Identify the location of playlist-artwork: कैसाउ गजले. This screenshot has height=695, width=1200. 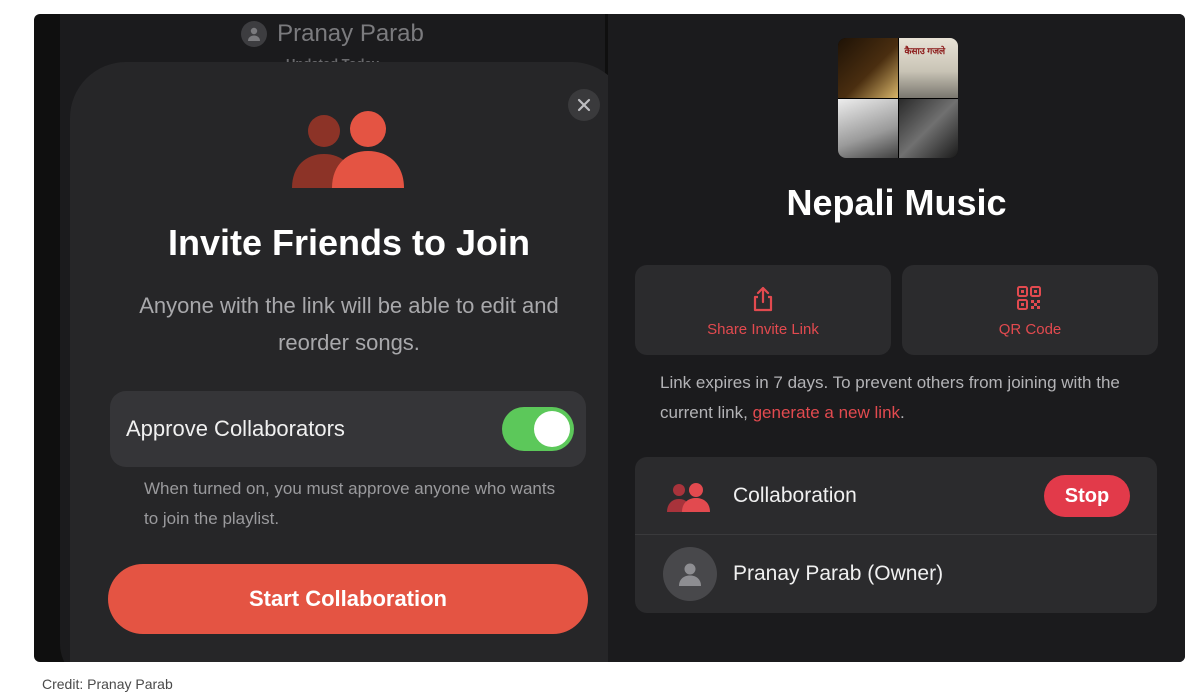
(898, 98).